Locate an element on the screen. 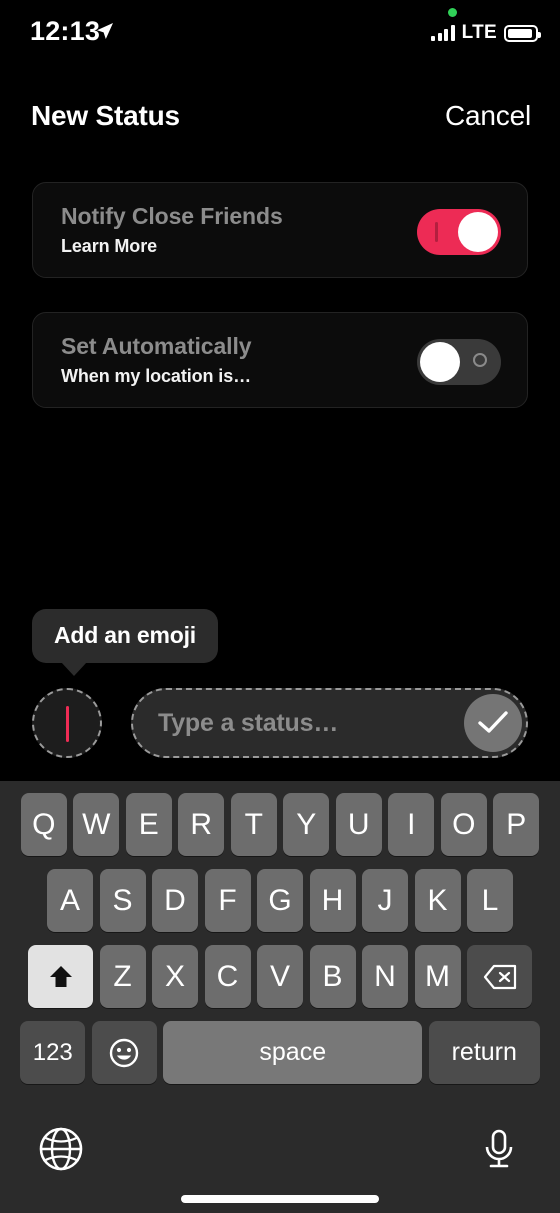 The image size is (560, 1213). keyboard-bottom-bar is located at coordinates (280, 1156).